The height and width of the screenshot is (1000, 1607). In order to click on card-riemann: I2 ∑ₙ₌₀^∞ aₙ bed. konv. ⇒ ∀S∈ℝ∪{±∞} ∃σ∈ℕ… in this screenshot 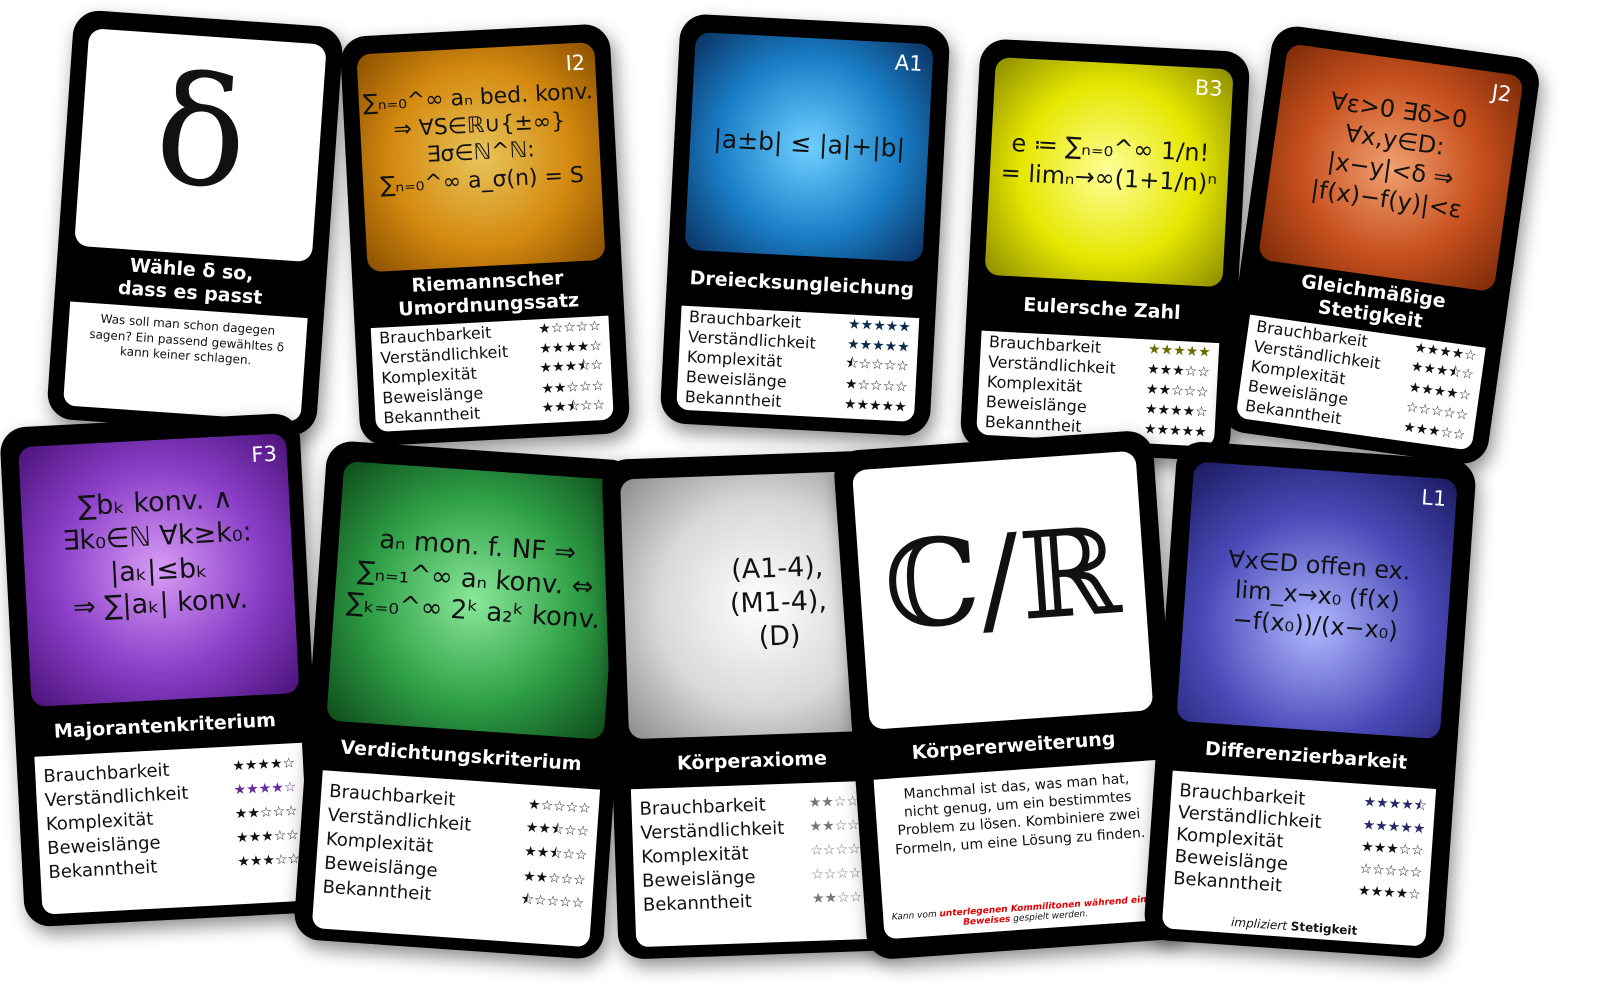, I will do `click(485, 235)`.